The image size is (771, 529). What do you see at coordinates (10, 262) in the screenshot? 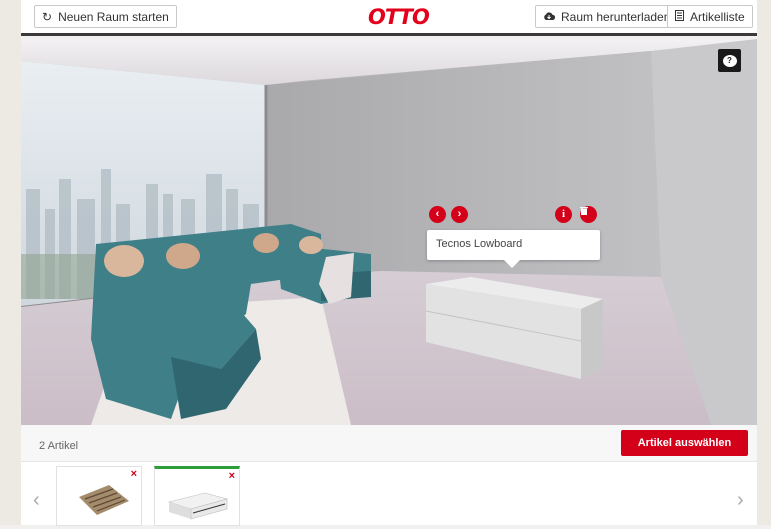
I see `left-margin` at bounding box center [10, 262].